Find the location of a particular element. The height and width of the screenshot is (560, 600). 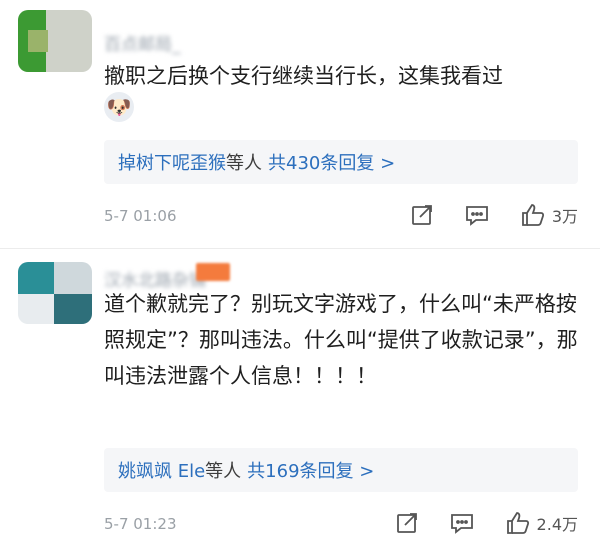

replies-preview-button: 姚飒飒 Ele 等人 共169条回复 > is located at coordinates (341, 470).